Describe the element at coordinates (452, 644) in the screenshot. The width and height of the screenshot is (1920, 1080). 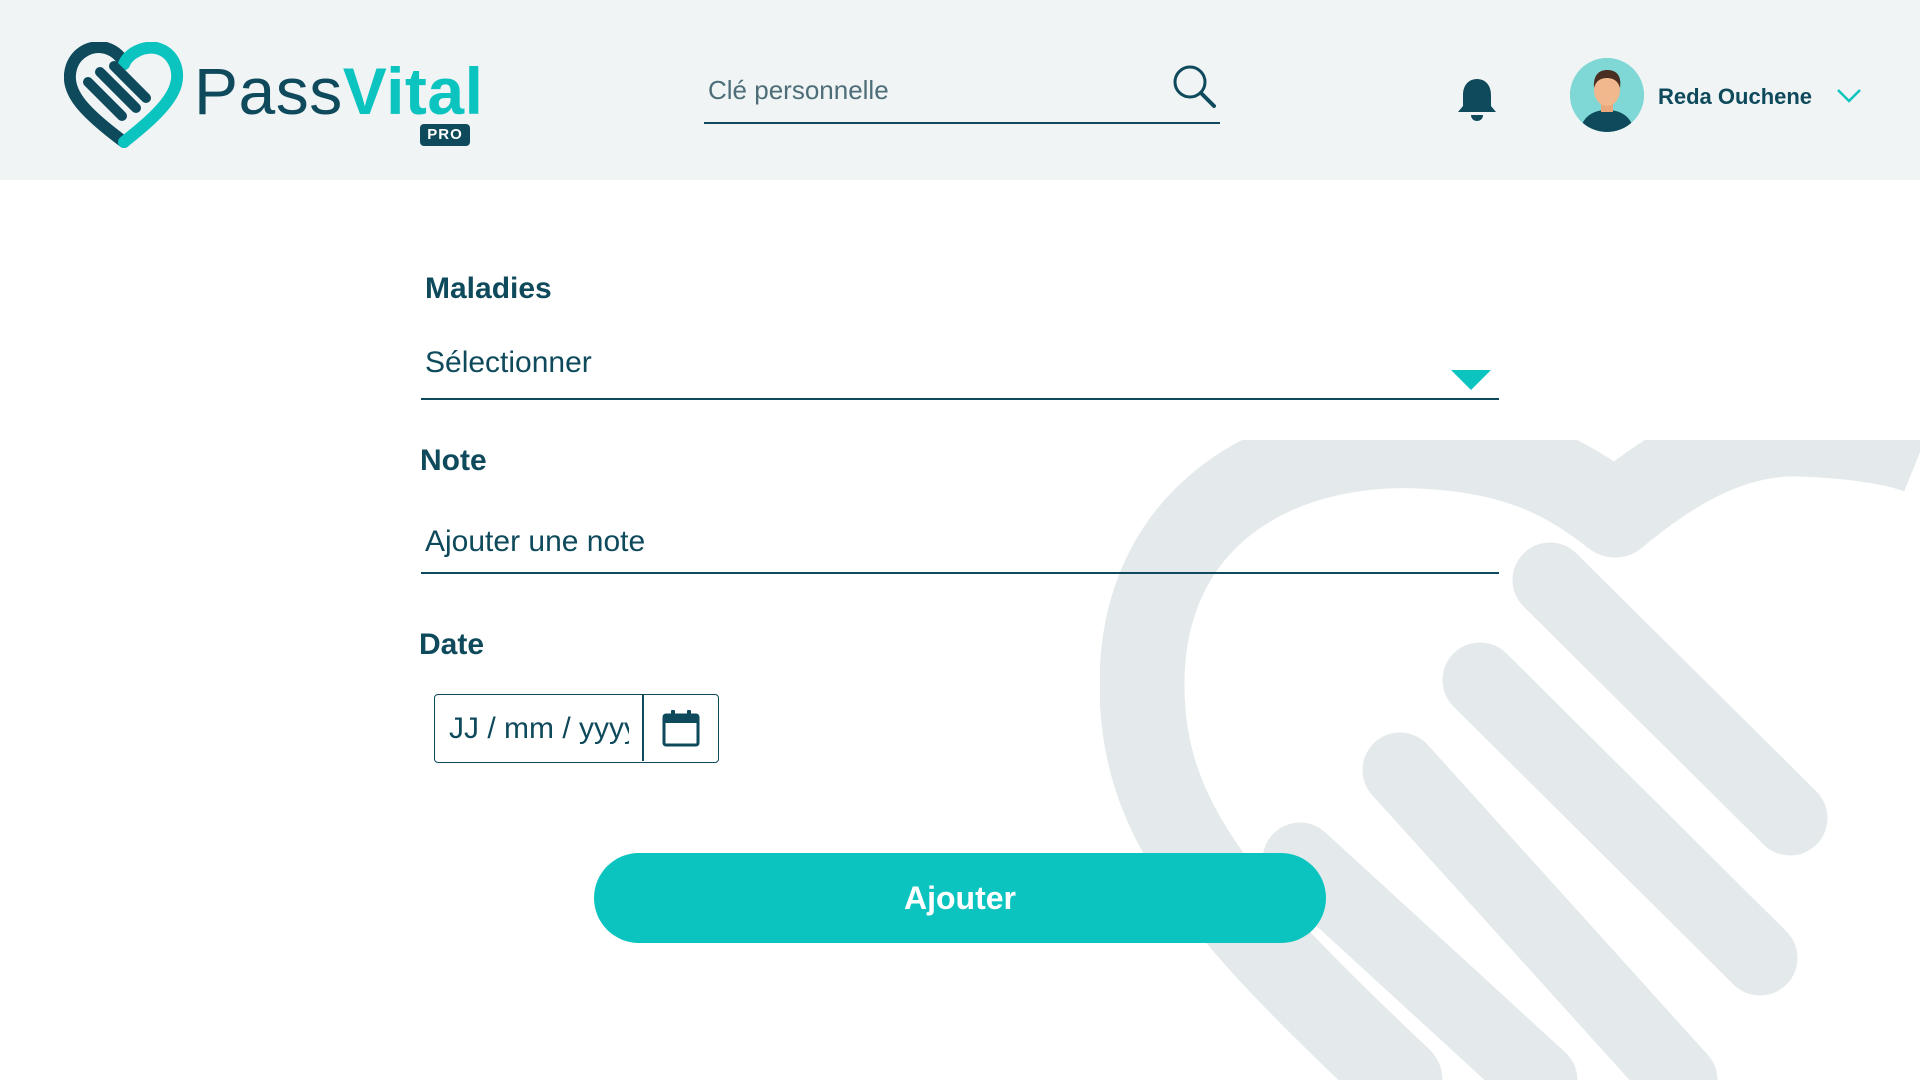
I see `date-label: Date` at that location.